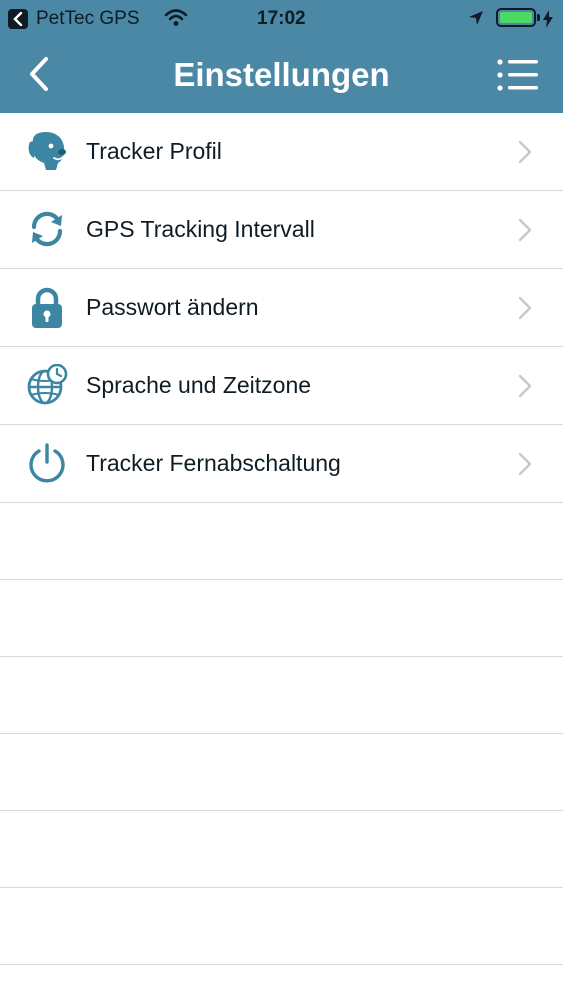 This screenshot has height=1000, width=563. What do you see at coordinates (154, 151) in the screenshot?
I see `settings-item-label: Tracker Profil` at bounding box center [154, 151].